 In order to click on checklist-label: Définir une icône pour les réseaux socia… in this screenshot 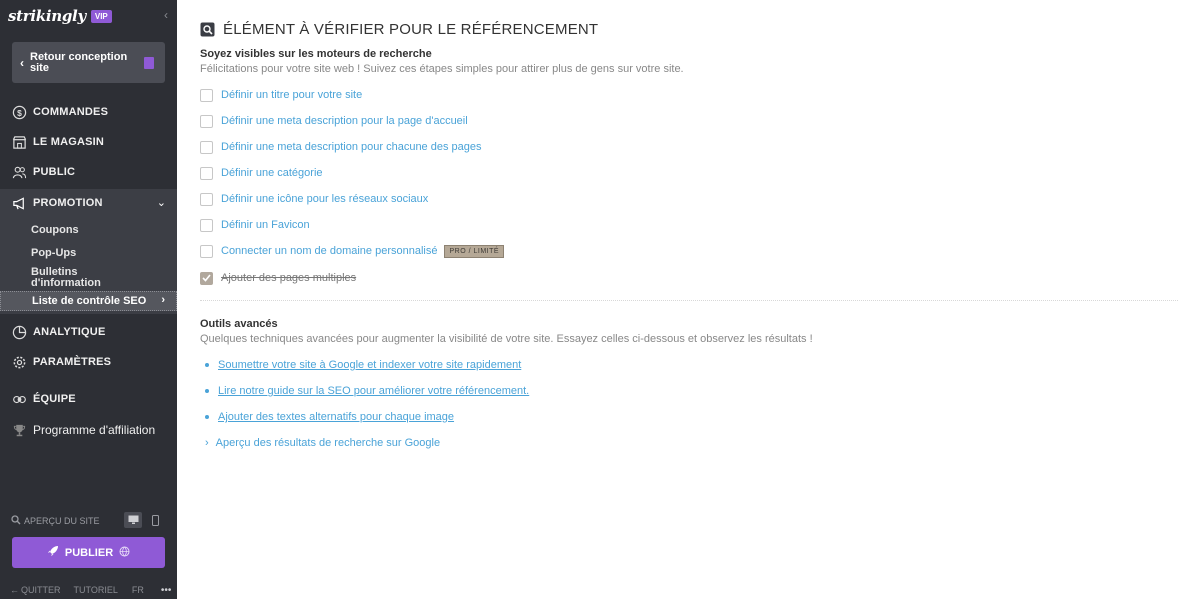, I will do `click(325, 199)`.